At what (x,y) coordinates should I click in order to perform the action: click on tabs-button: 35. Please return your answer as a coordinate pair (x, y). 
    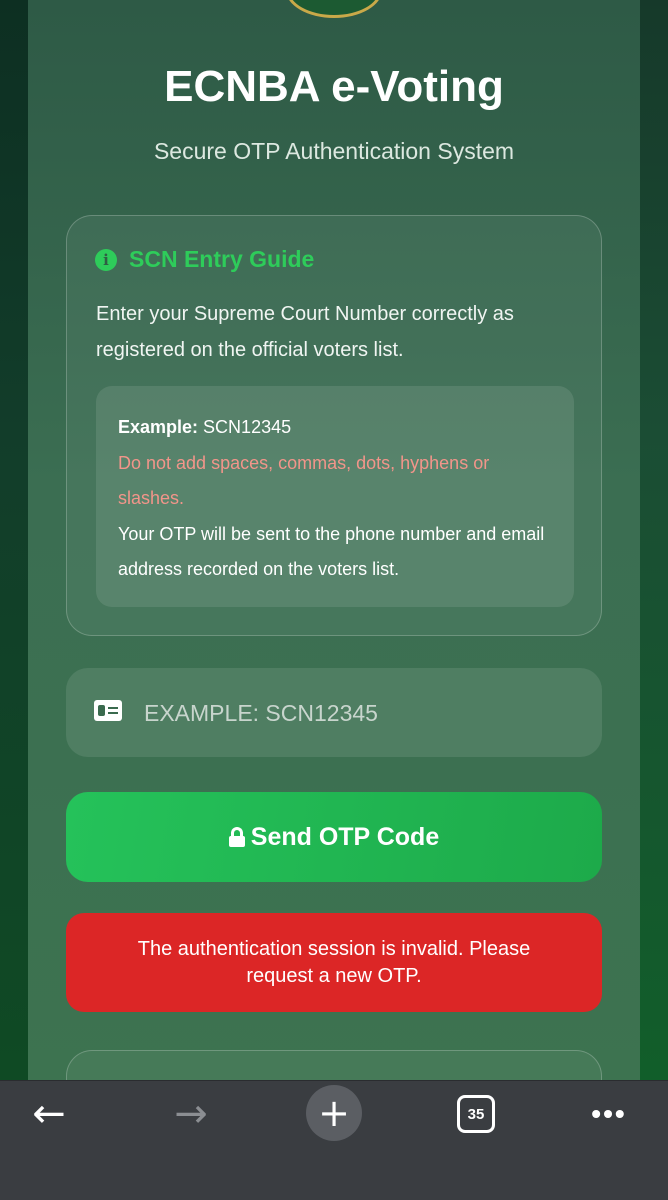
    Looking at the image, I should click on (476, 1114).